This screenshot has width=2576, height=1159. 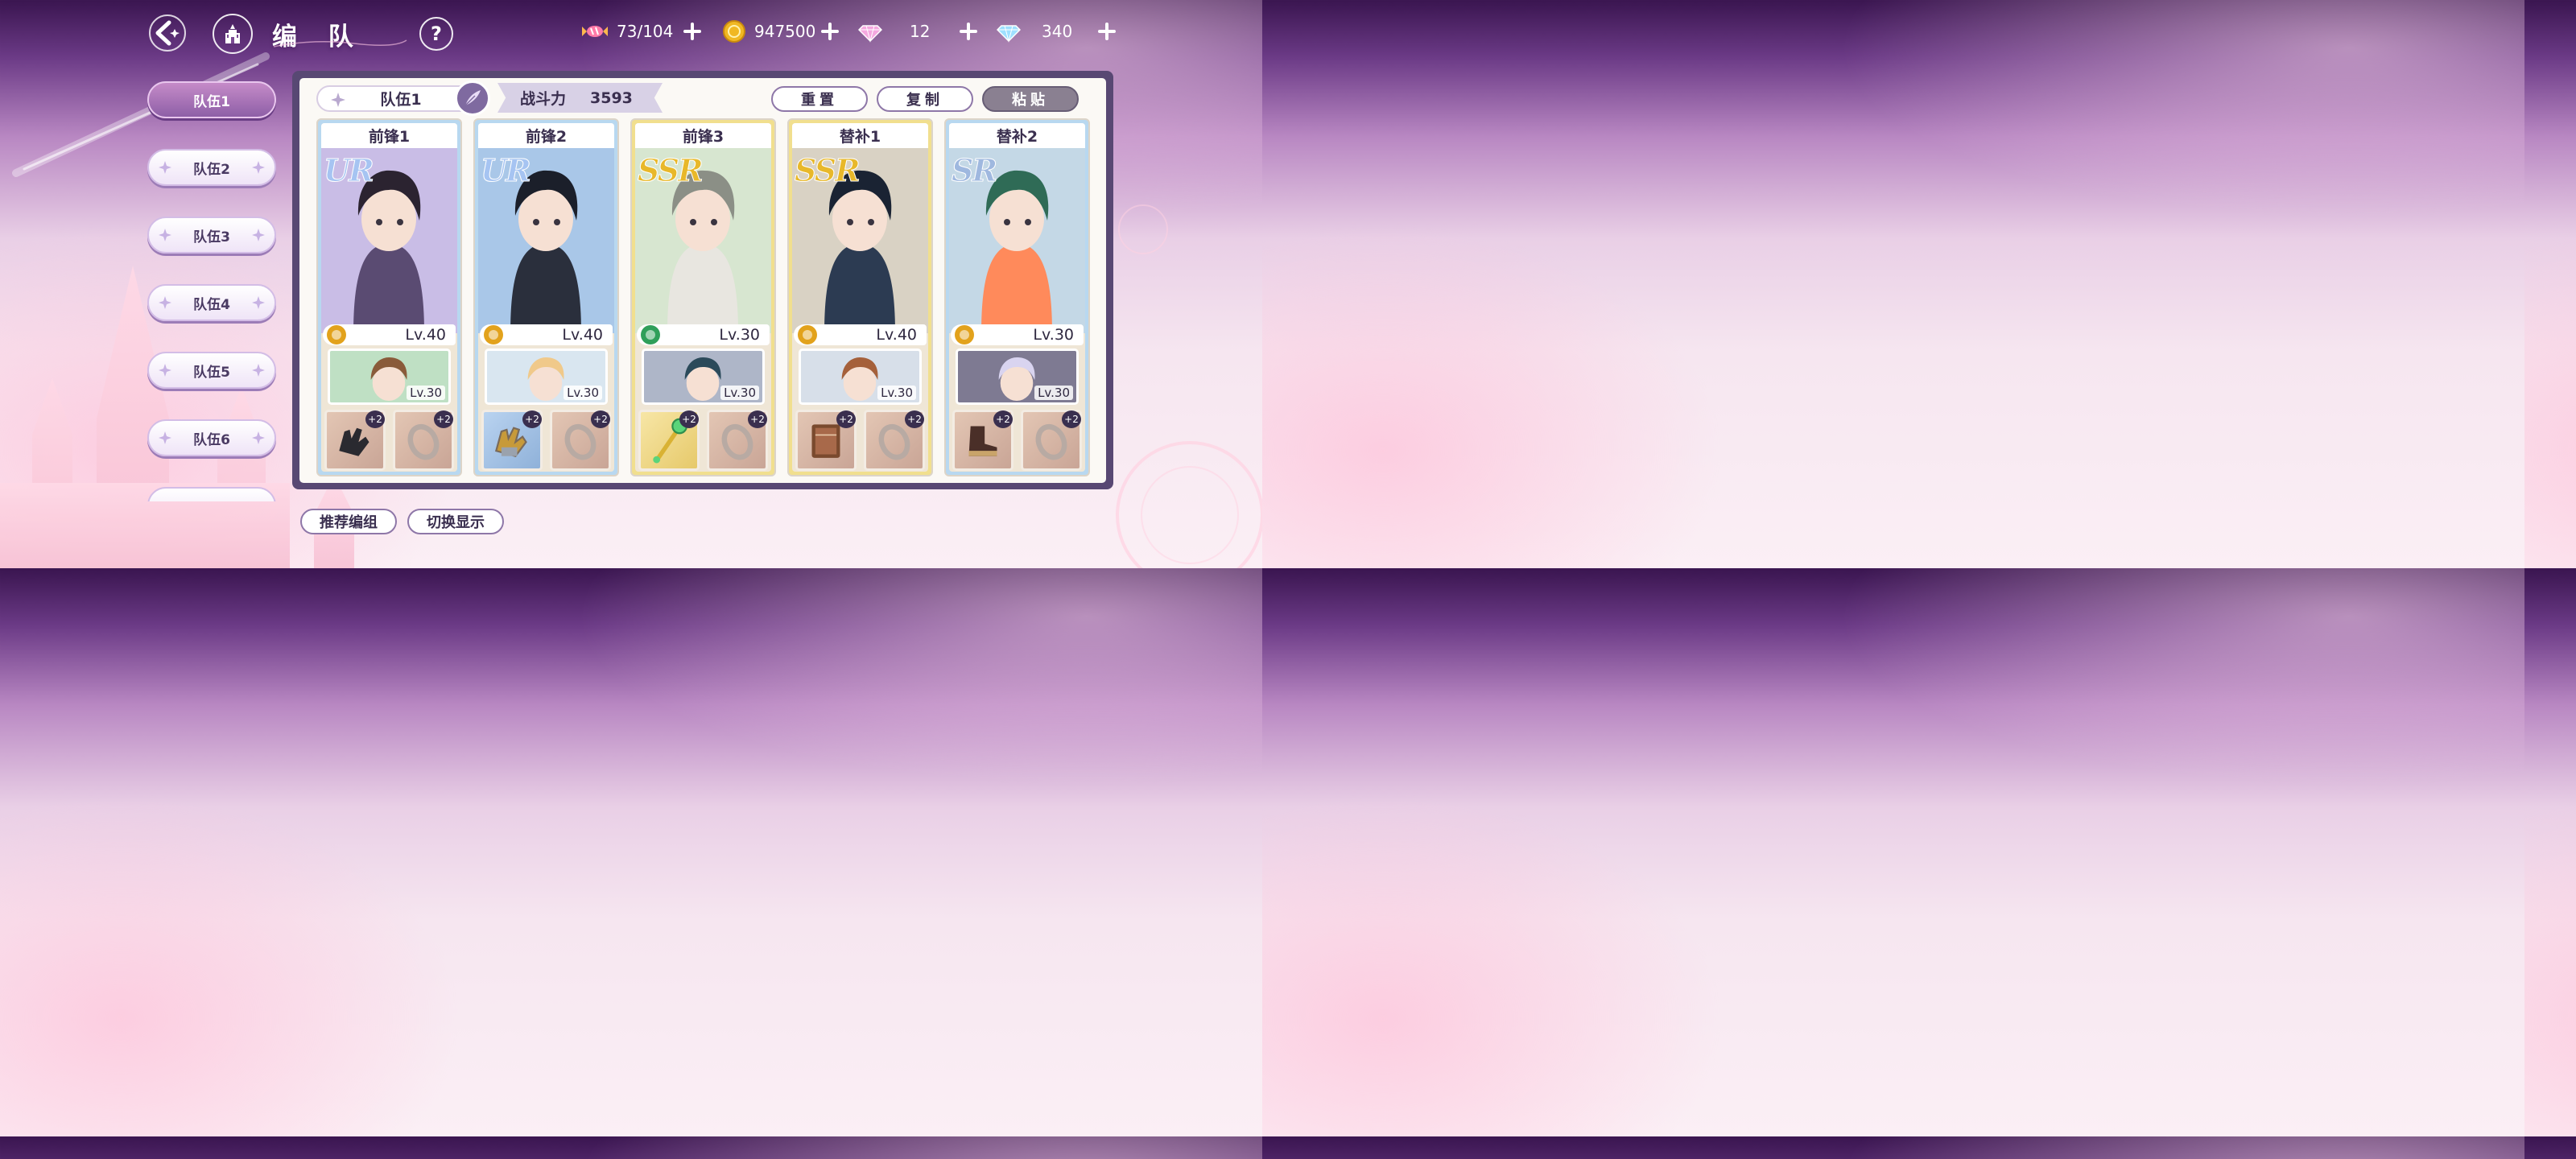 What do you see at coordinates (692, 31) in the screenshot?
I see `add-stamina-button` at bounding box center [692, 31].